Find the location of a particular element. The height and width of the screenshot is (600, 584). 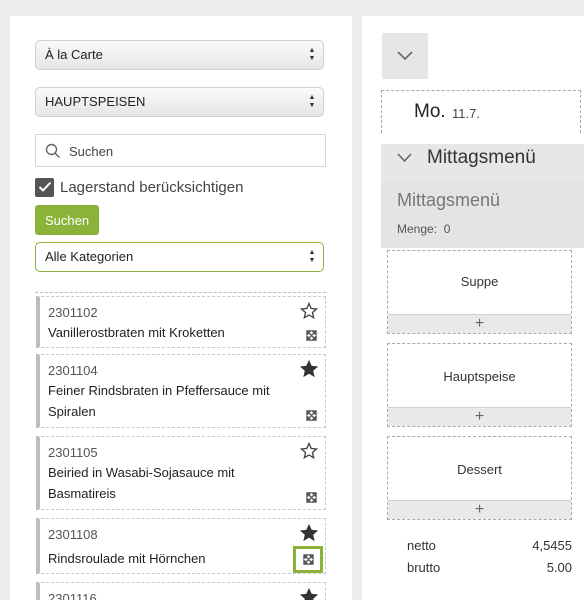

article-card: 2301116 is located at coordinates (181, 591).